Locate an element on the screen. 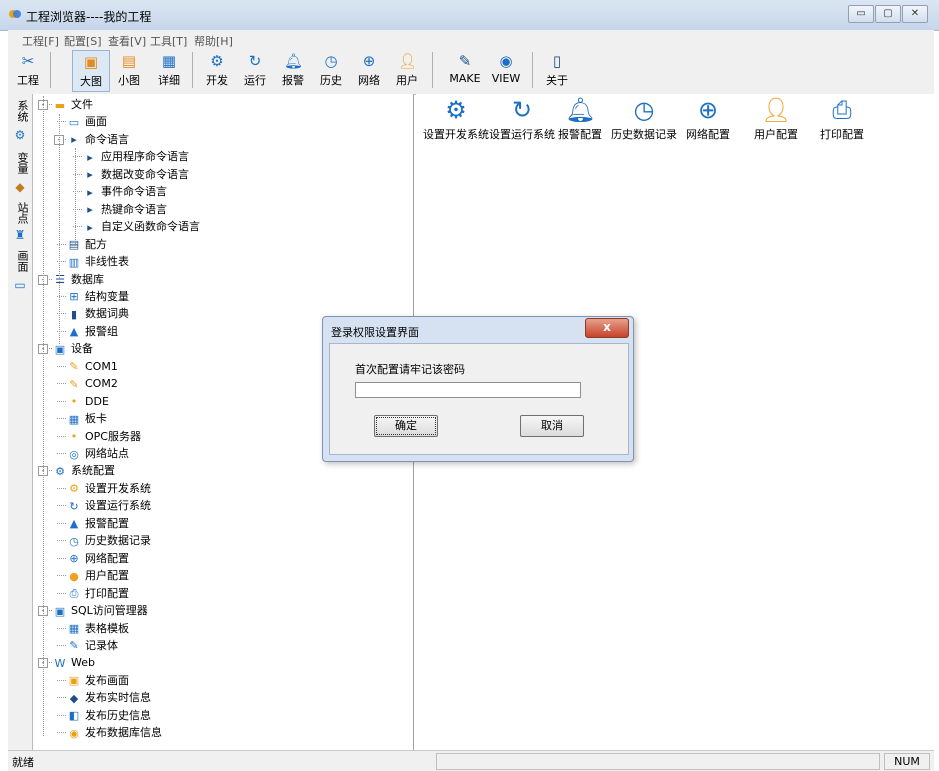 The width and height of the screenshot is (939, 771). tree-item: ▲ 报警配置 is located at coordinates (98, 523).